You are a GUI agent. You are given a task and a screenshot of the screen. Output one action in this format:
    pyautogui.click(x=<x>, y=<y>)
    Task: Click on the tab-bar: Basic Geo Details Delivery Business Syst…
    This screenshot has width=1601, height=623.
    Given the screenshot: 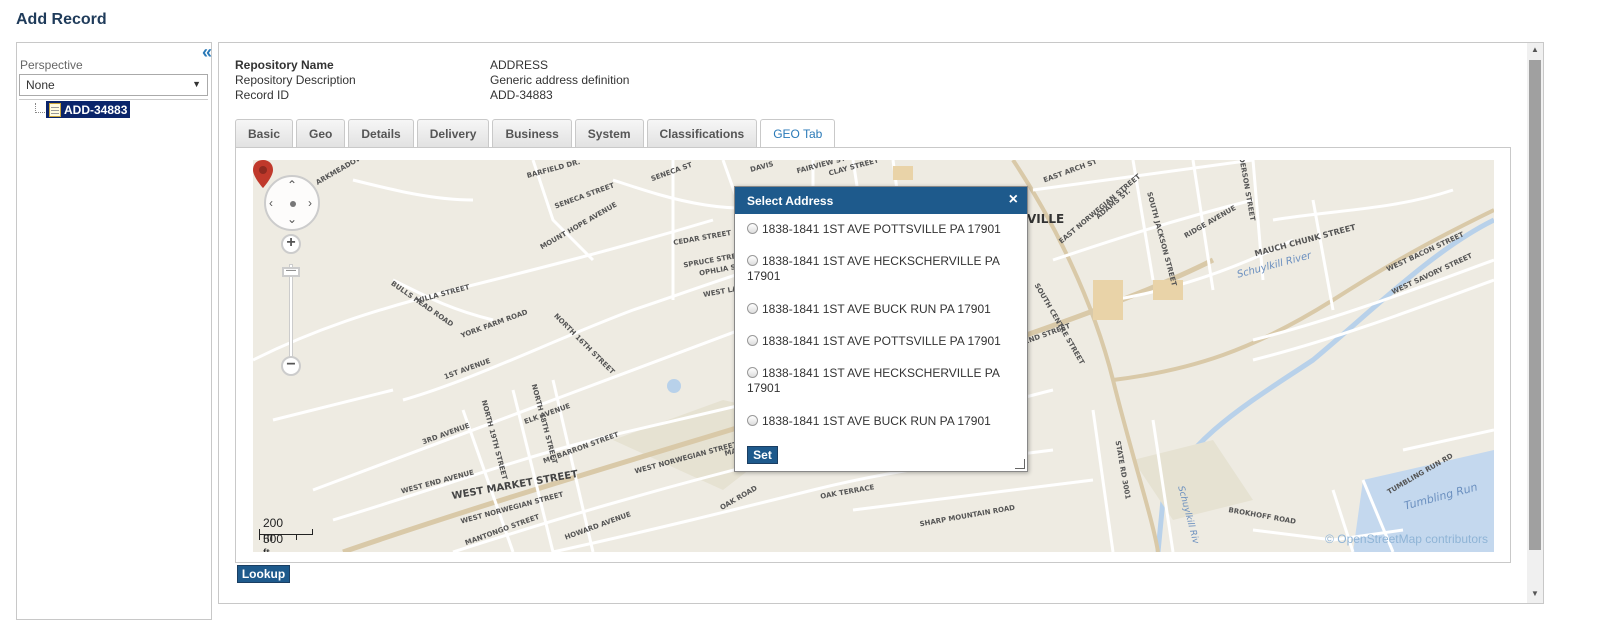 What is the action you would take?
    pyautogui.click(x=536, y=133)
    